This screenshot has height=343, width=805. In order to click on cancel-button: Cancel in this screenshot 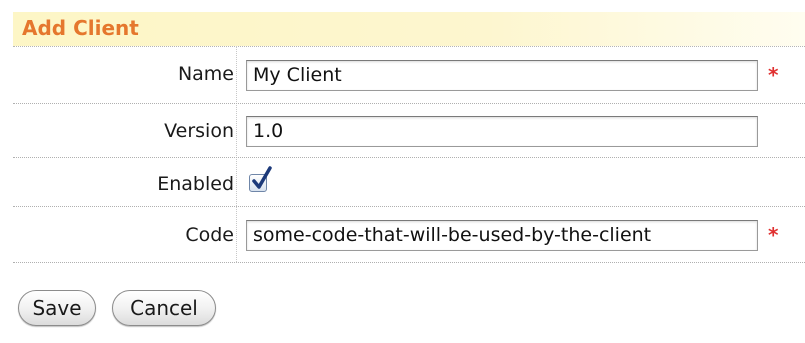, I will do `click(164, 308)`.